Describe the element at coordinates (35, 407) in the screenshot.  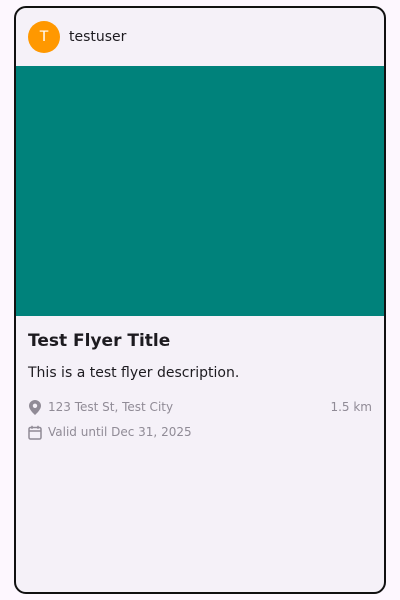
I see `location-pin-icon` at that location.